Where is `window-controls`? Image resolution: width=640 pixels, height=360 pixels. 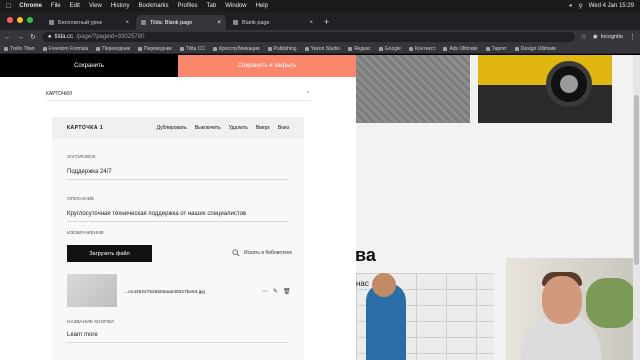
window-controls is located at coordinates (20, 20).